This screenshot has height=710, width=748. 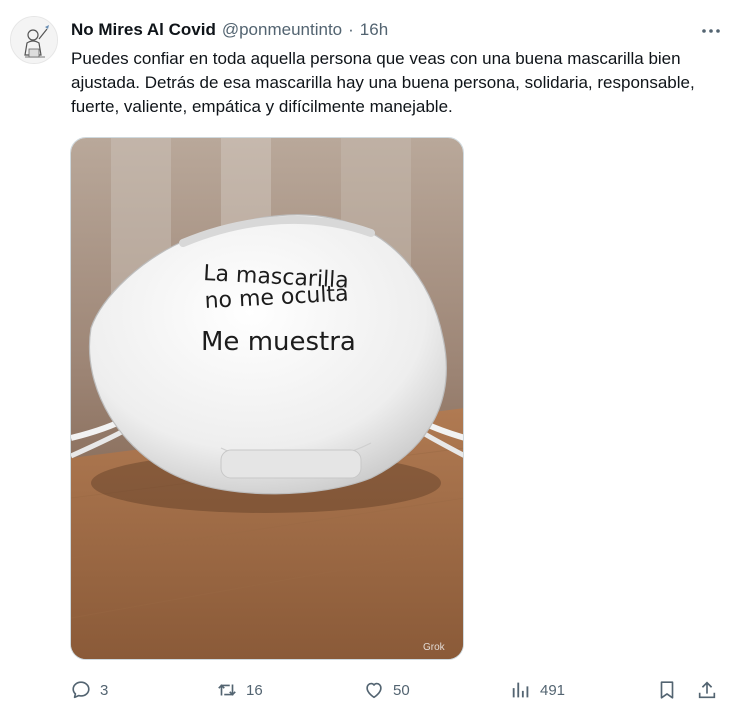 What do you see at coordinates (374, 690) in the screenshot?
I see `heart-icon` at bounding box center [374, 690].